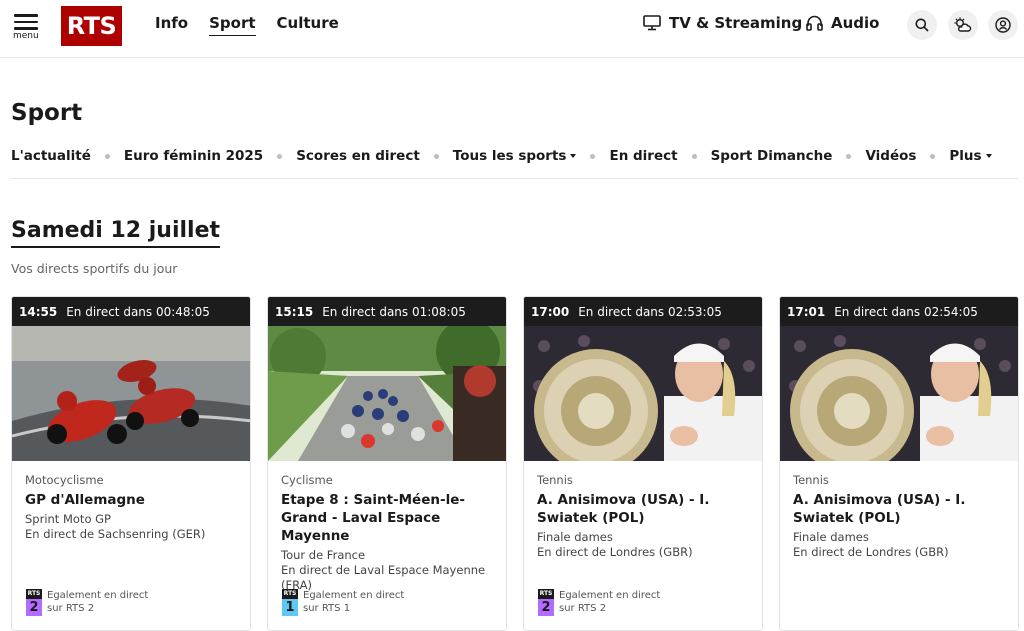 This screenshot has height=631, width=1024. What do you see at coordinates (26, 22) in the screenshot?
I see `hamburger-icon` at bounding box center [26, 22].